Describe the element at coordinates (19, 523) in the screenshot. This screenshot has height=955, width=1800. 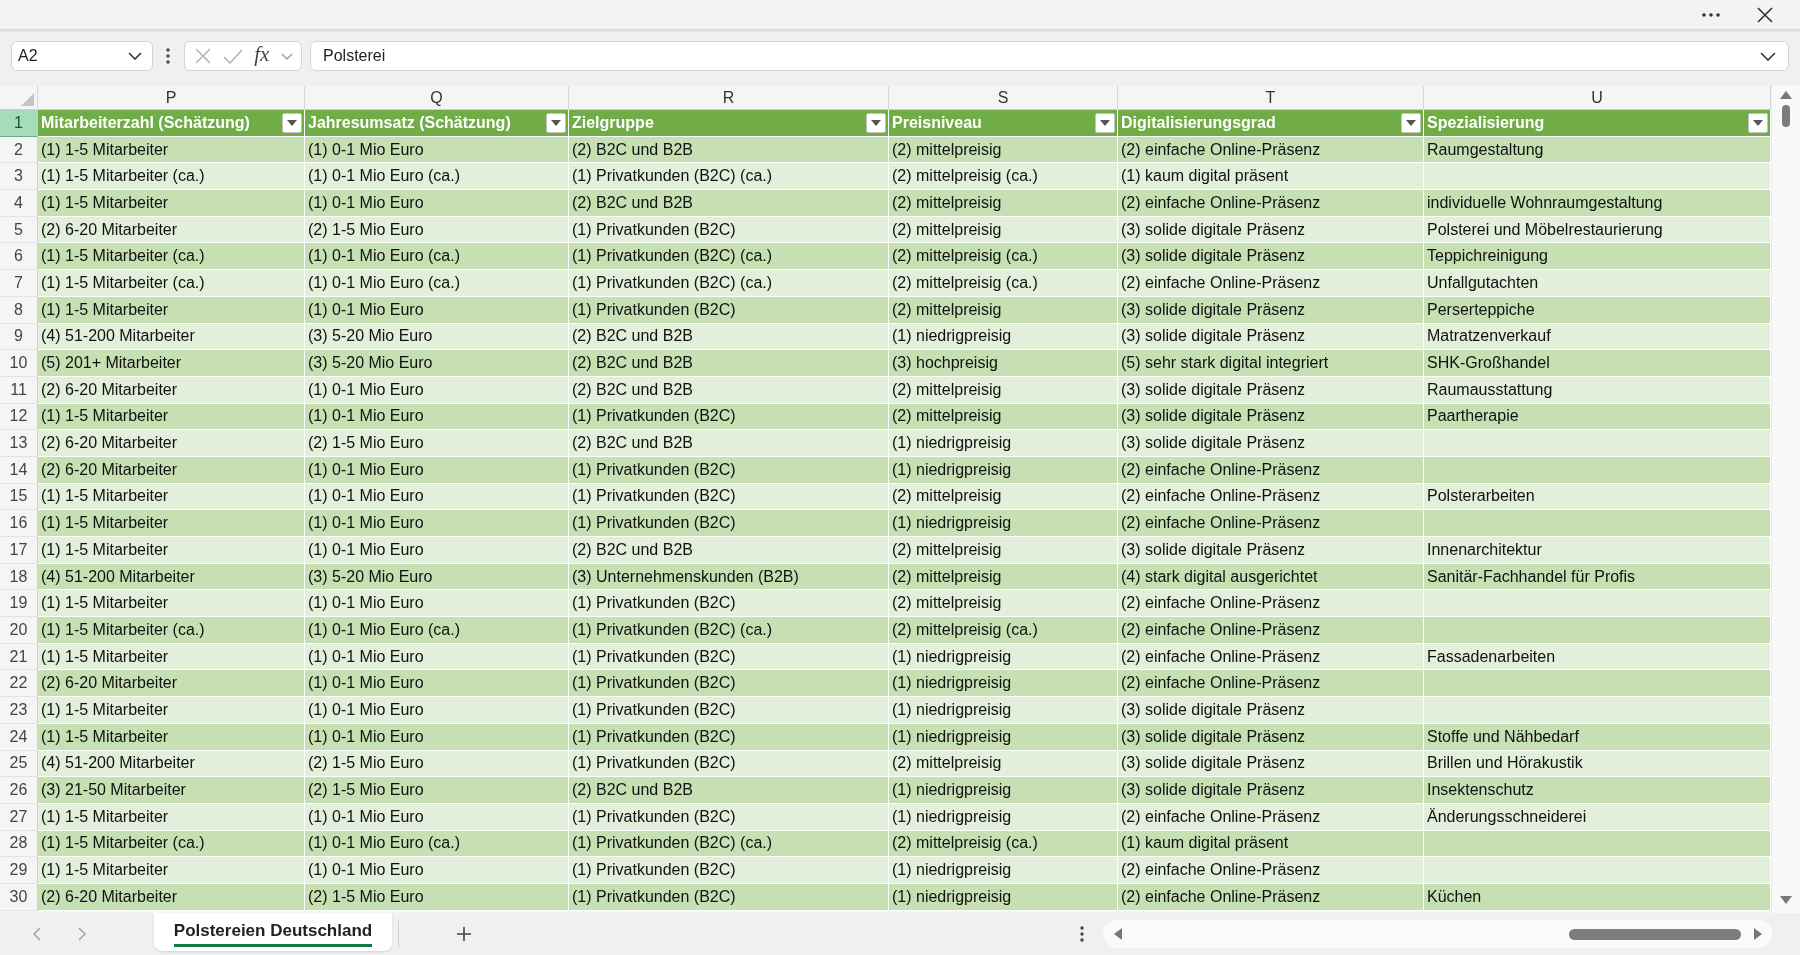
I see `row-header: 16` at that location.